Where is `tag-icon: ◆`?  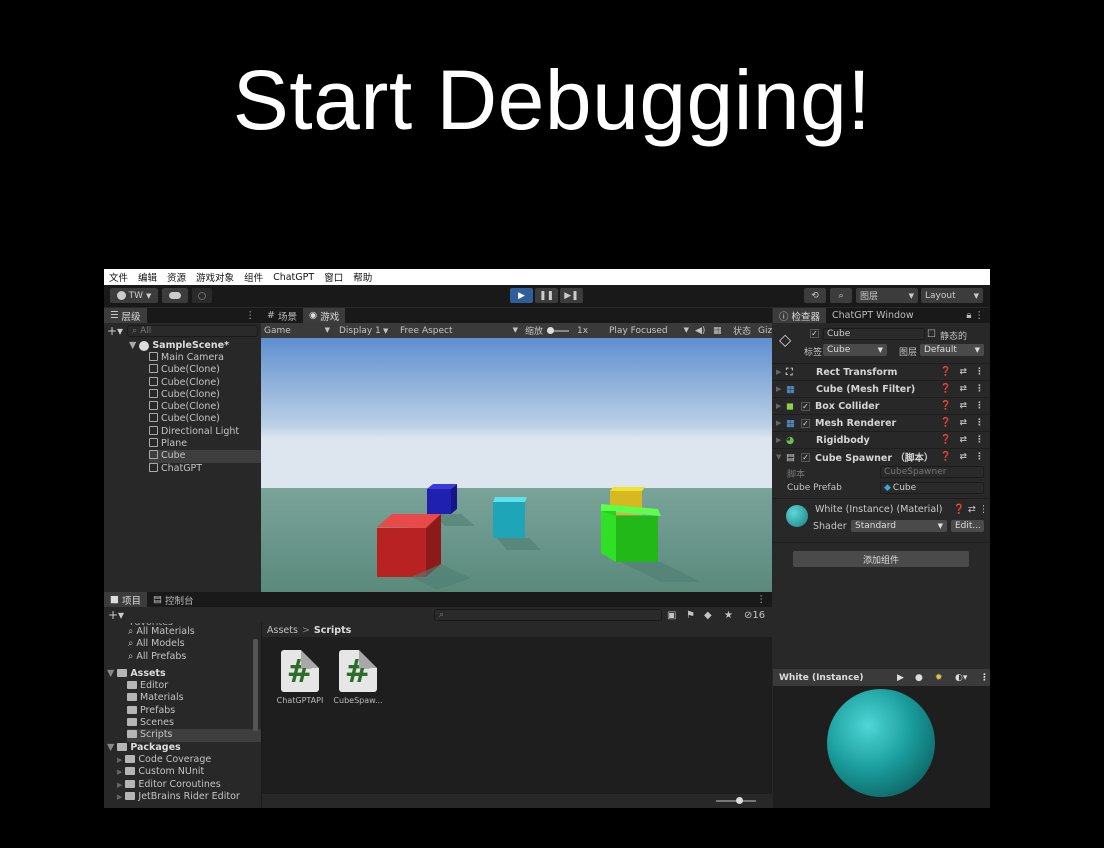 tag-icon: ◆ is located at coordinates (708, 615).